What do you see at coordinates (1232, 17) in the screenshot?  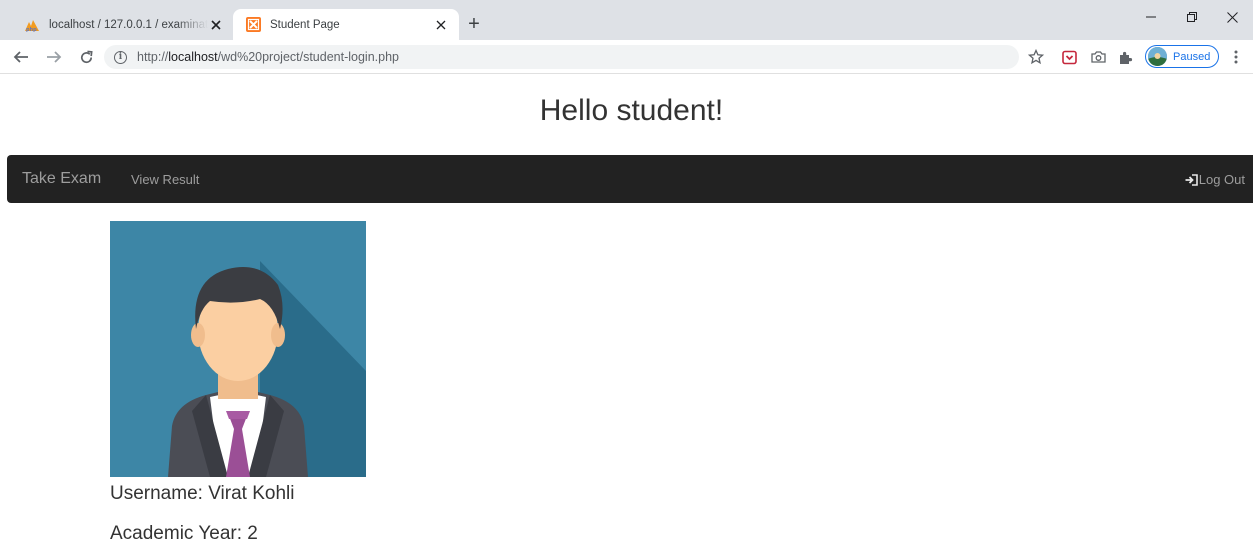 I see `close-window-button` at bounding box center [1232, 17].